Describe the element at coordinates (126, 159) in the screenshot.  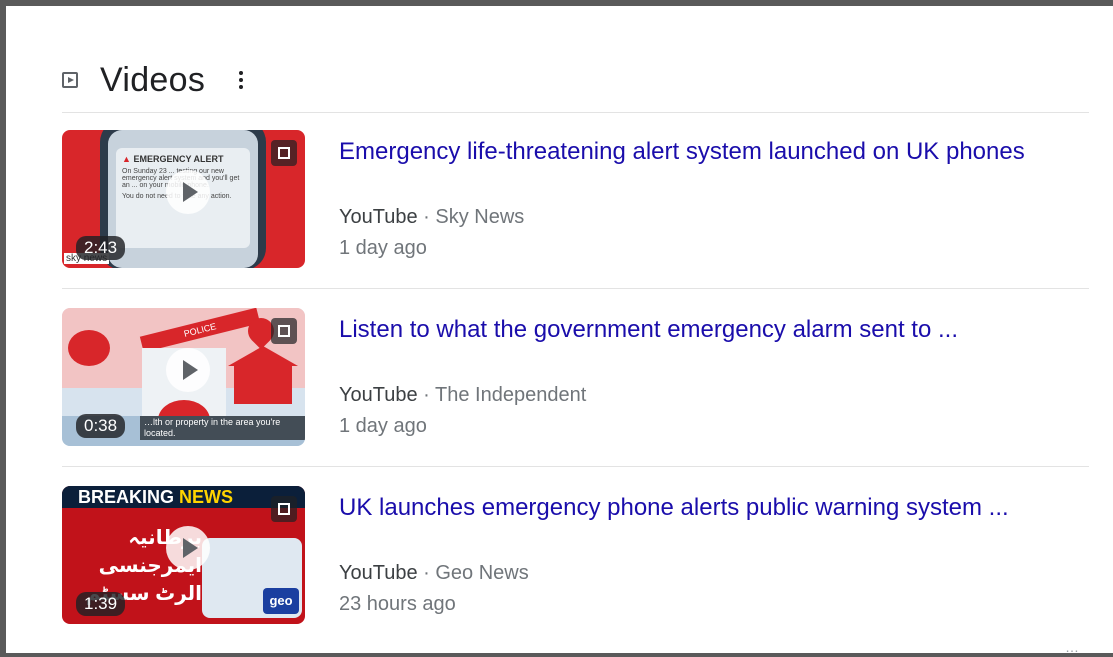
I see `warning-icon: ▲` at that location.